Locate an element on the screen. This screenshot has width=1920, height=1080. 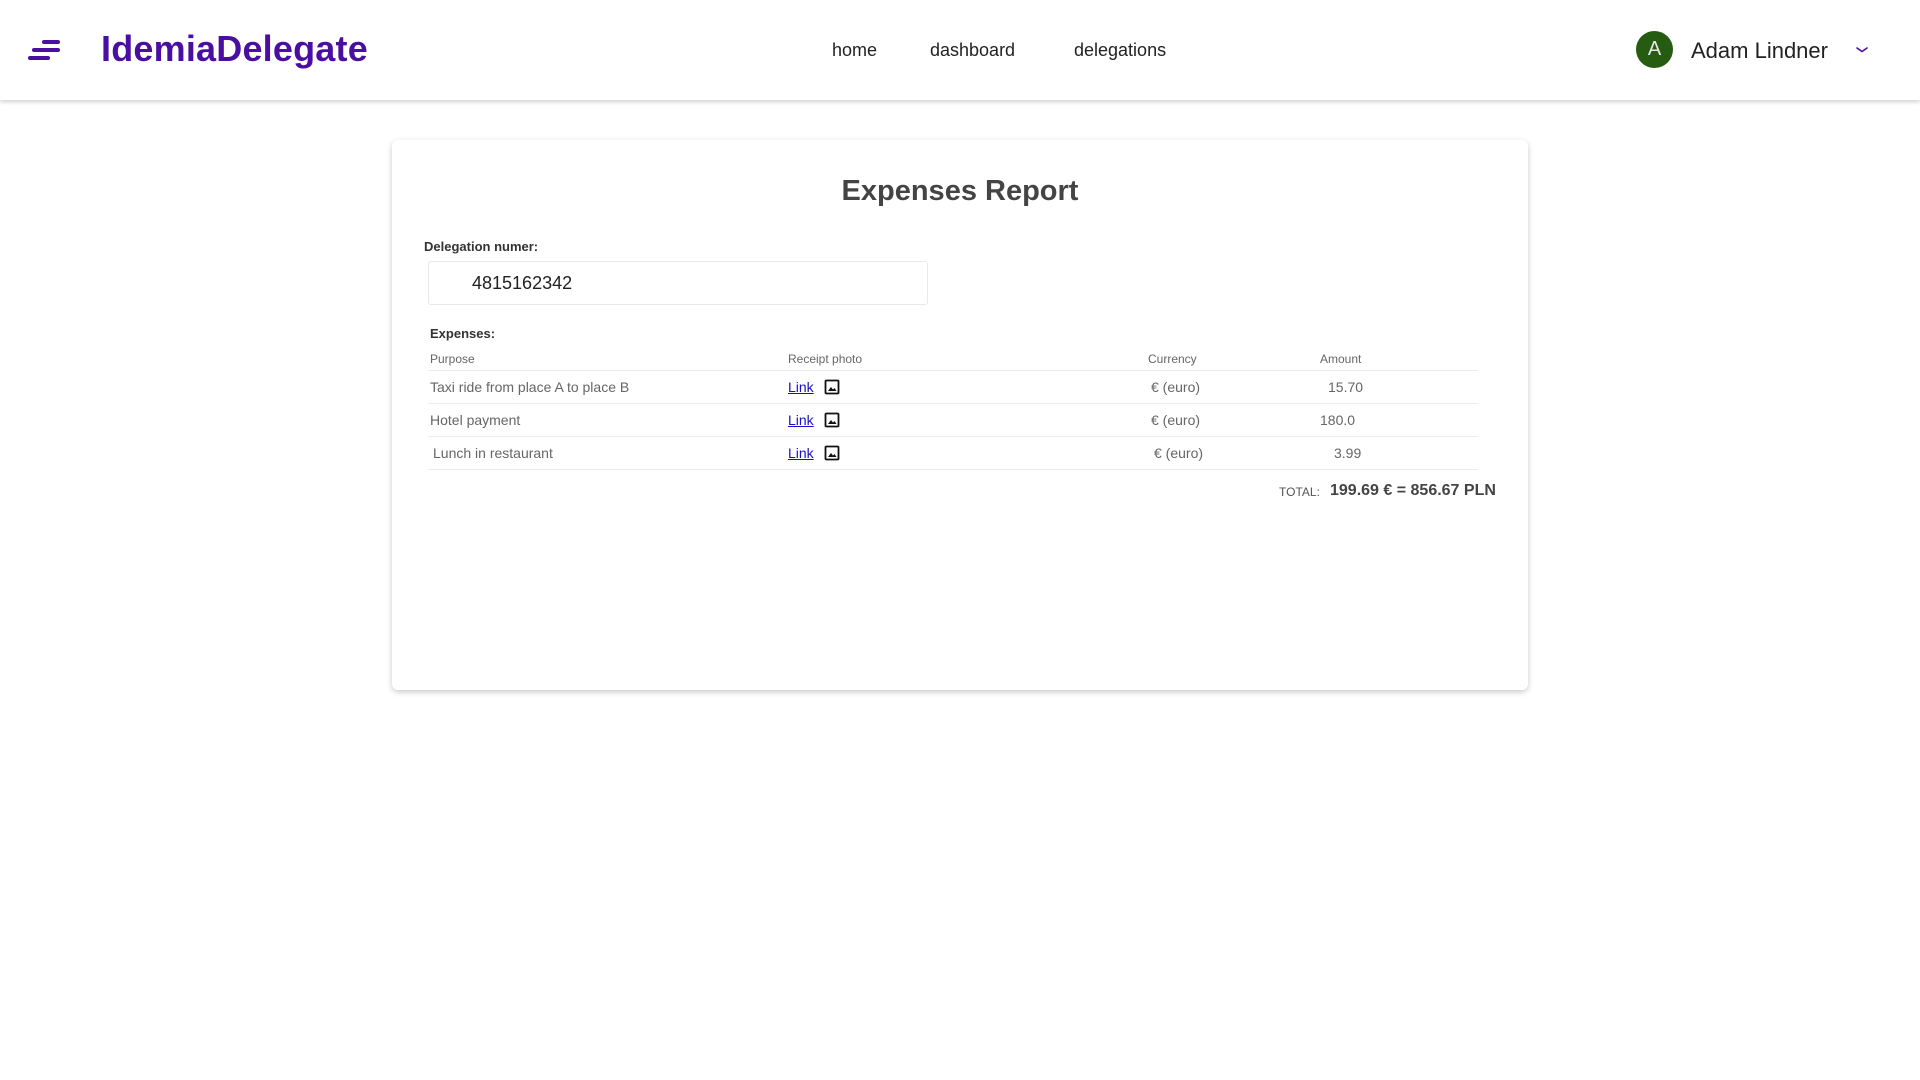
nav-item-home: home is located at coordinates (854, 50).